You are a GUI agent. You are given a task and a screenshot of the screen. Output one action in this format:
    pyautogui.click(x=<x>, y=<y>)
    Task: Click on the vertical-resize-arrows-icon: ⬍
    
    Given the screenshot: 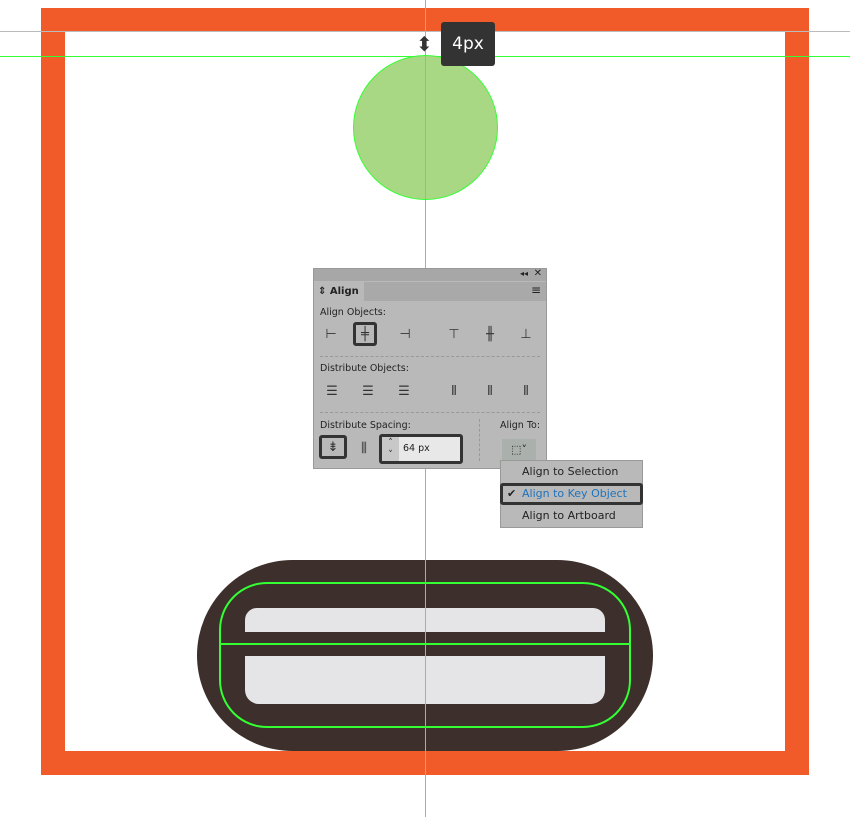 What is the action you would take?
    pyautogui.click(x=424, y=44)
    